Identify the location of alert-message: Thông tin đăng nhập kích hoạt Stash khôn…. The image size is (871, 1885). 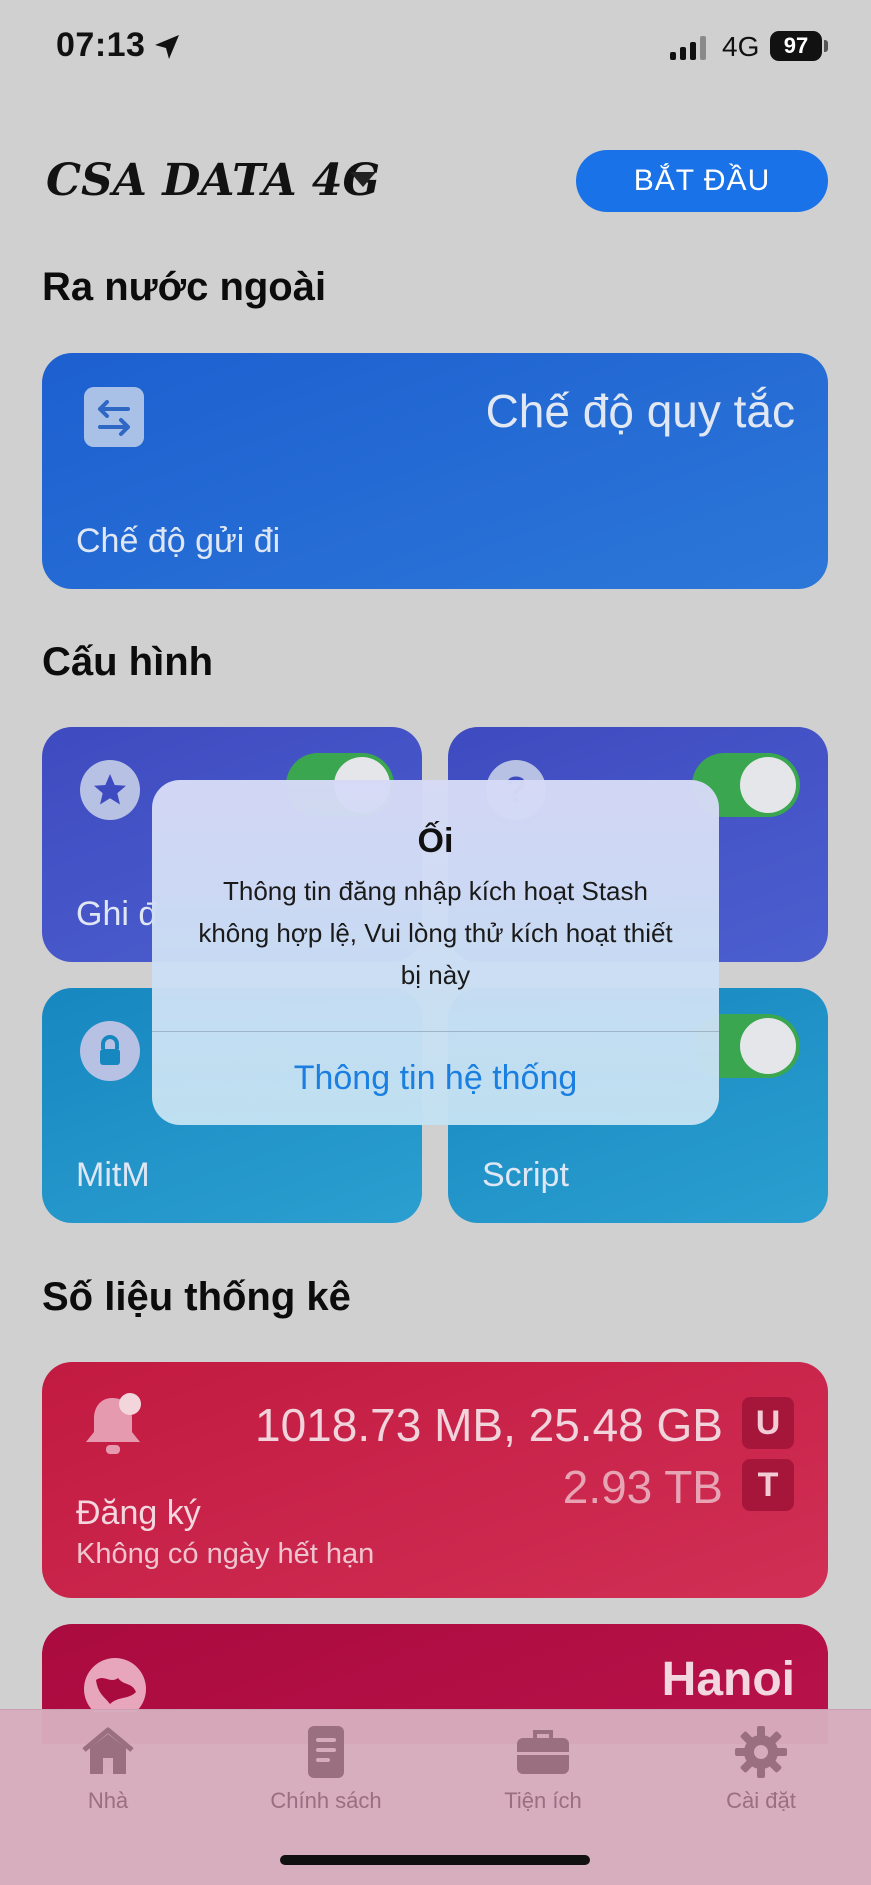
(435, 933).